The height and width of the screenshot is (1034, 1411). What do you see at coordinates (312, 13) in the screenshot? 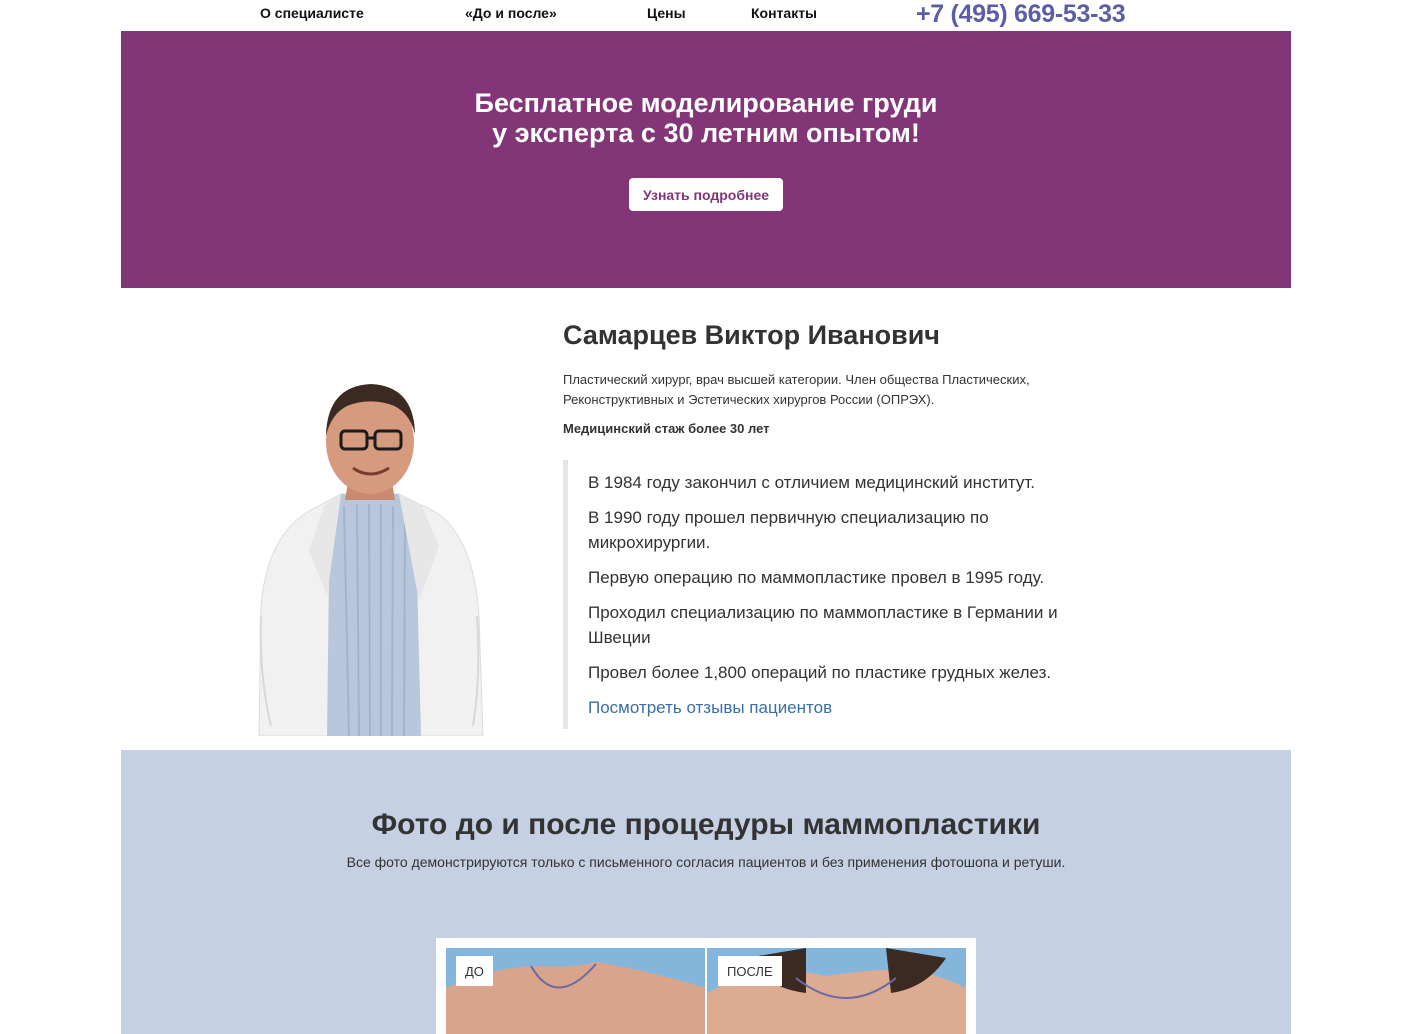
I see `nav-link-about-specialist: О специалисте` at bounding box center [312, 13].